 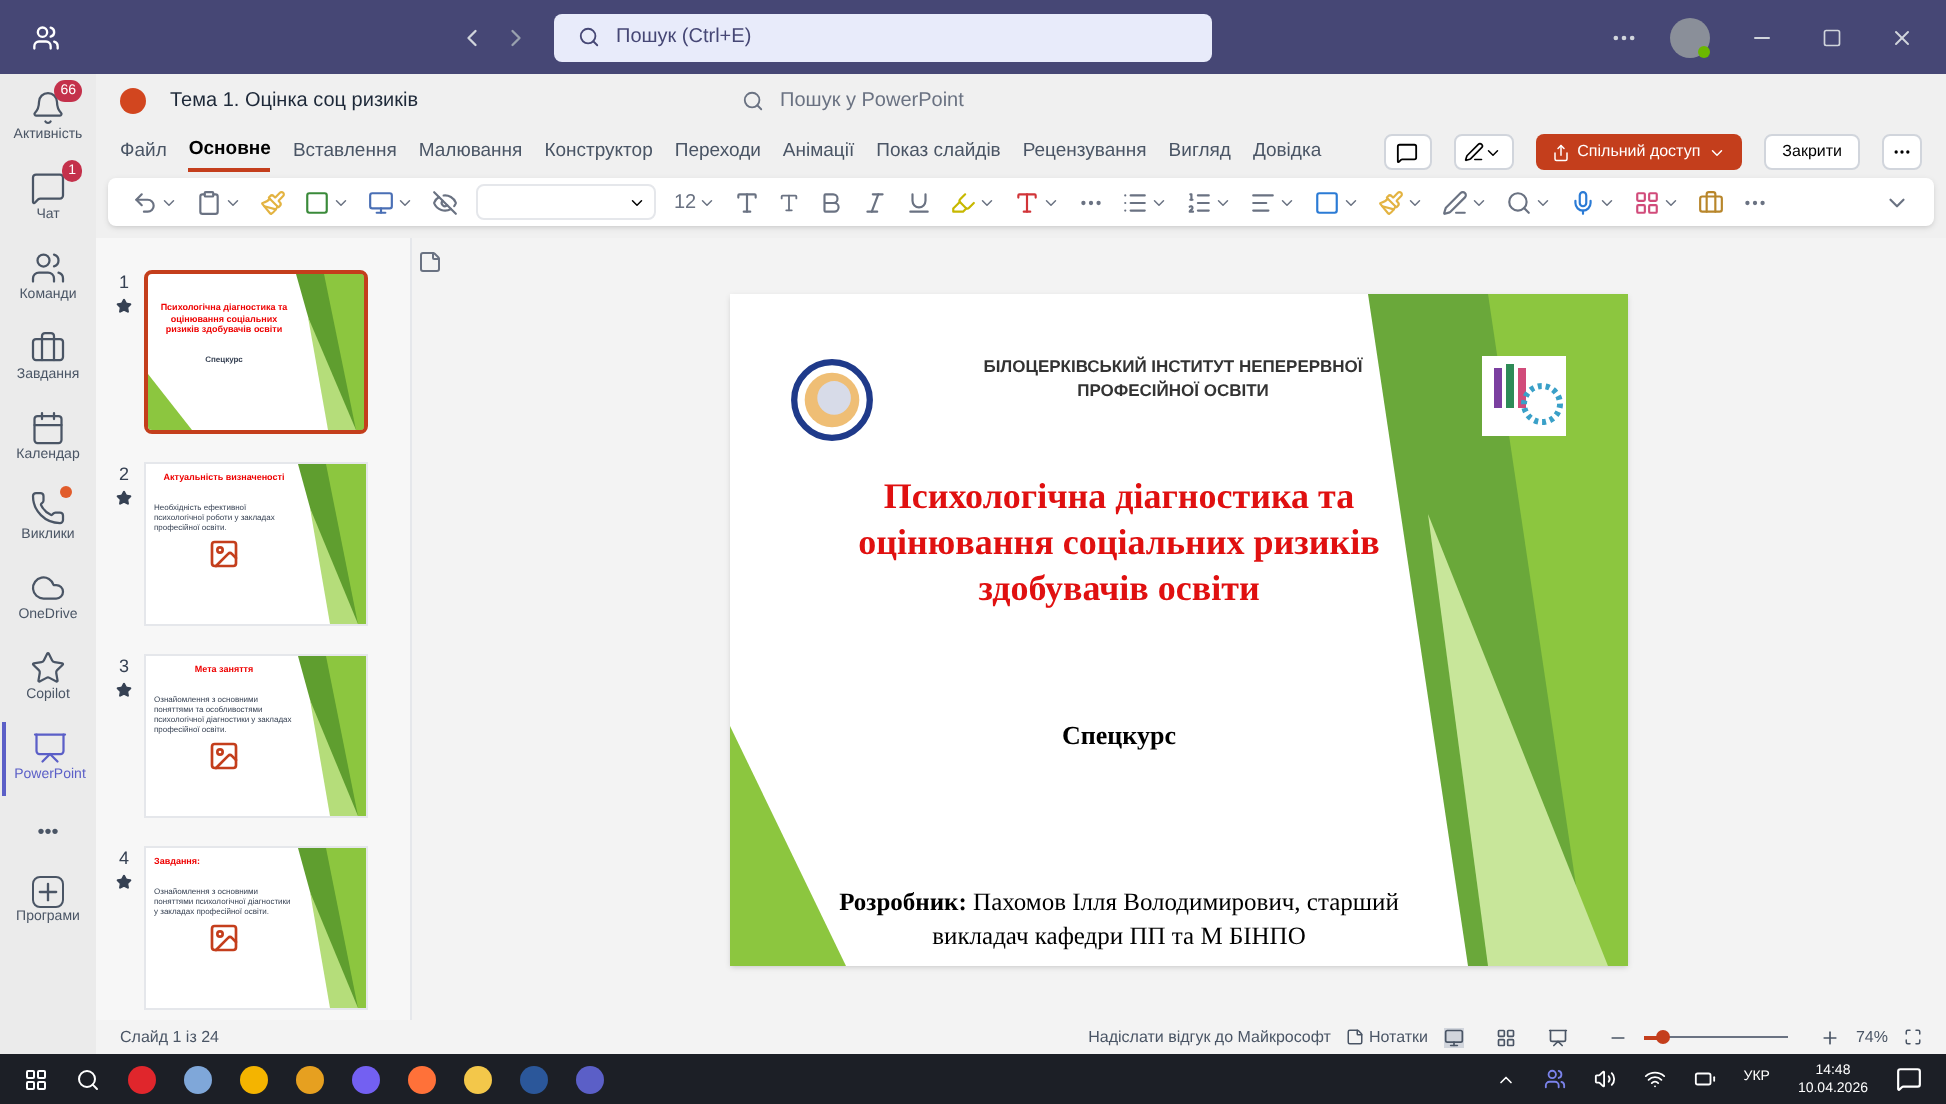 I want to click on author-text: Розробник: Пахомов Ілля Володимирович, старший викладач кафедри ПП та М БІНПО, so click(x=1119, y=920).